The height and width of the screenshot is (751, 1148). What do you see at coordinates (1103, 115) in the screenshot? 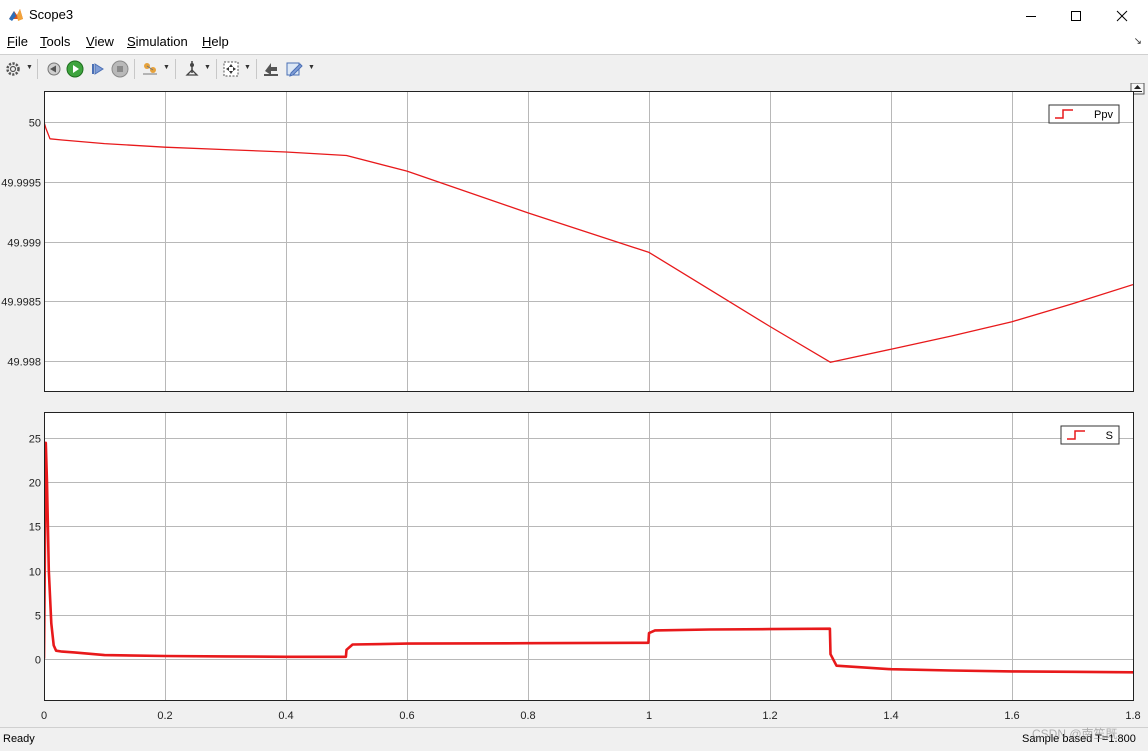
I see `legend-label: Ppv` at bounding box center [1103, 115].